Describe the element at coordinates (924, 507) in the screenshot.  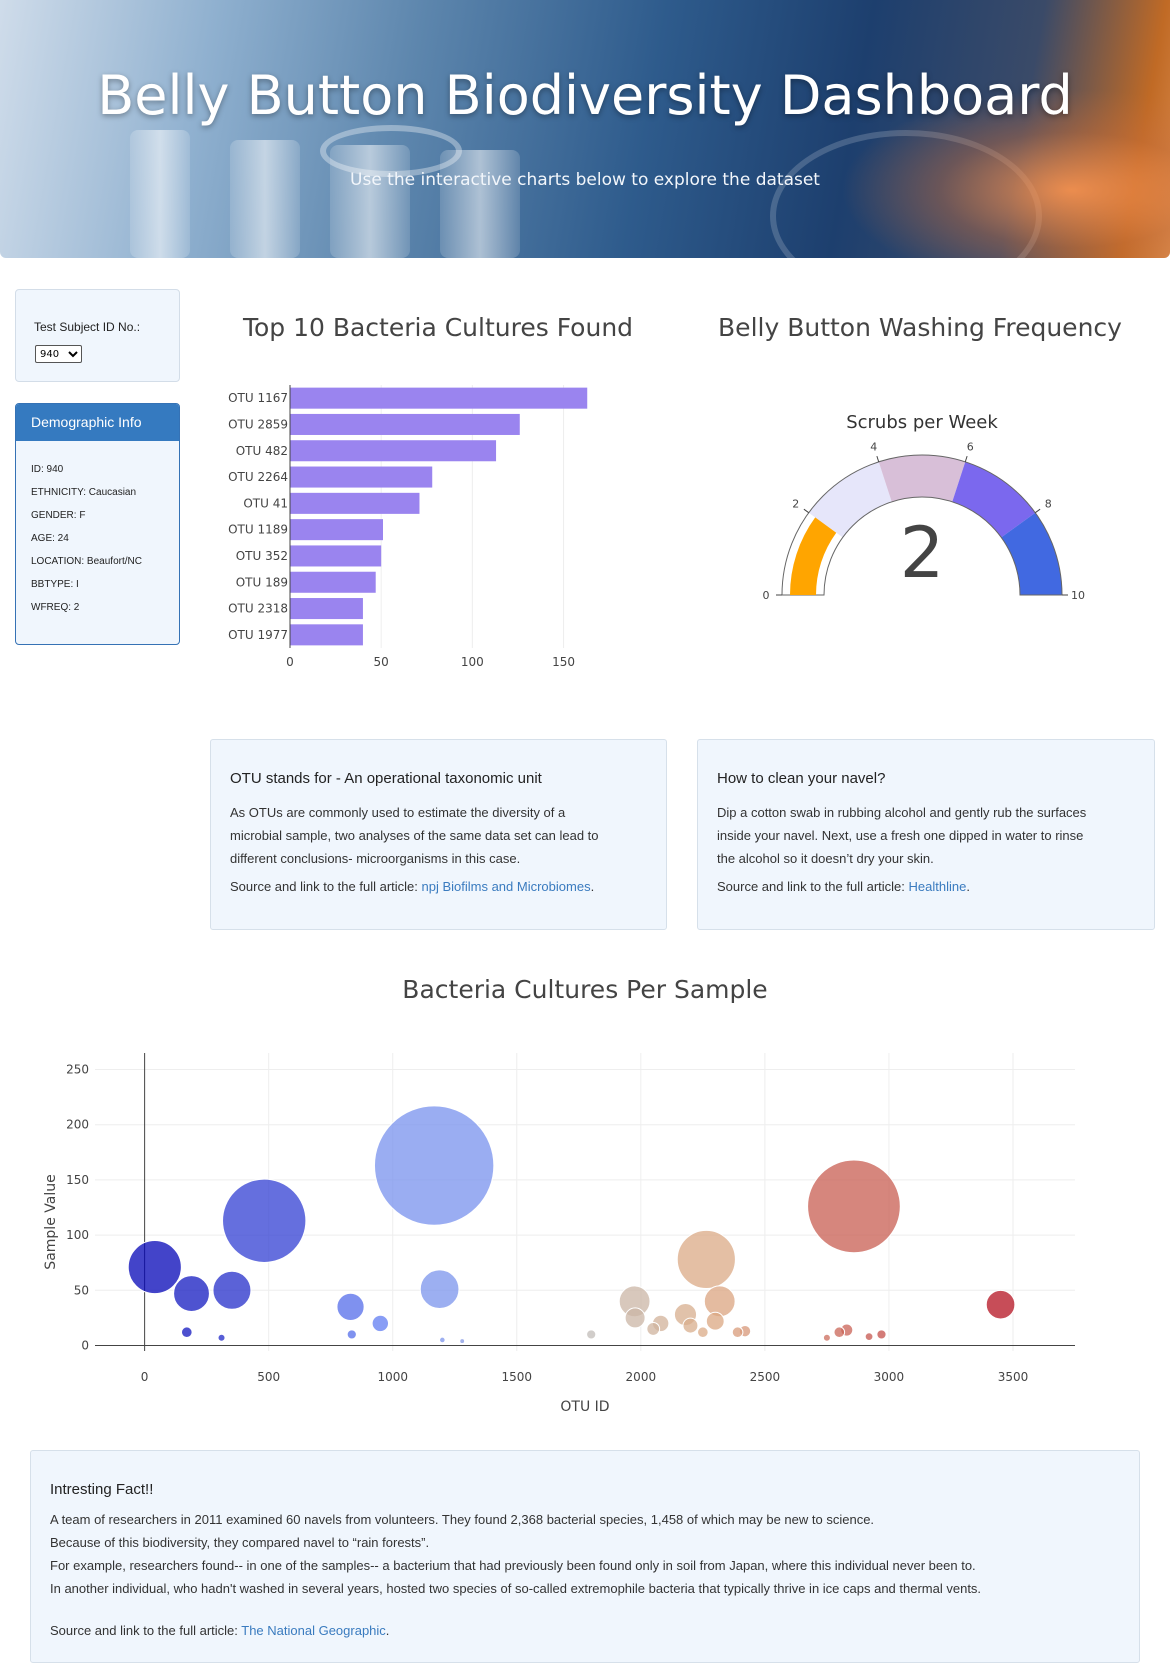
I see `gauge-chart: Scrubs per Week 0 2 4 6 8 10 2` at that location.